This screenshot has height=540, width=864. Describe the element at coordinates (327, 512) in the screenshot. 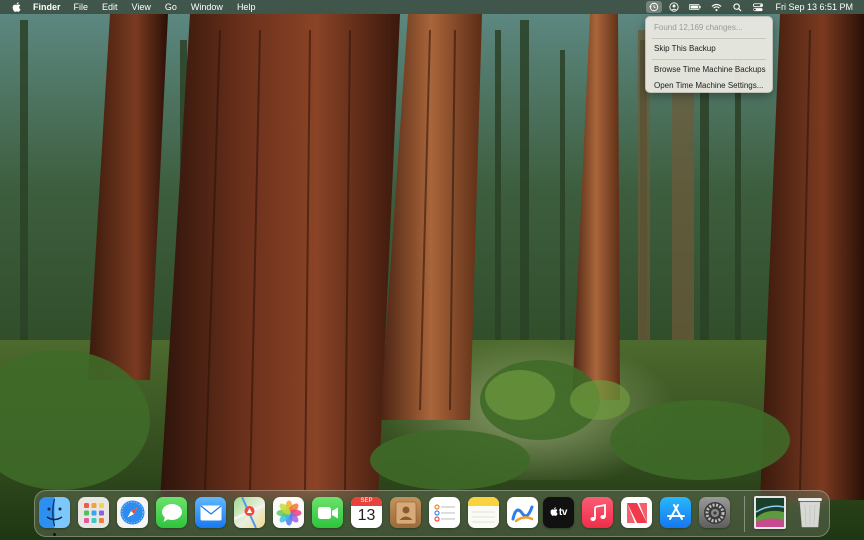

I see `facetime-icon` at that location.